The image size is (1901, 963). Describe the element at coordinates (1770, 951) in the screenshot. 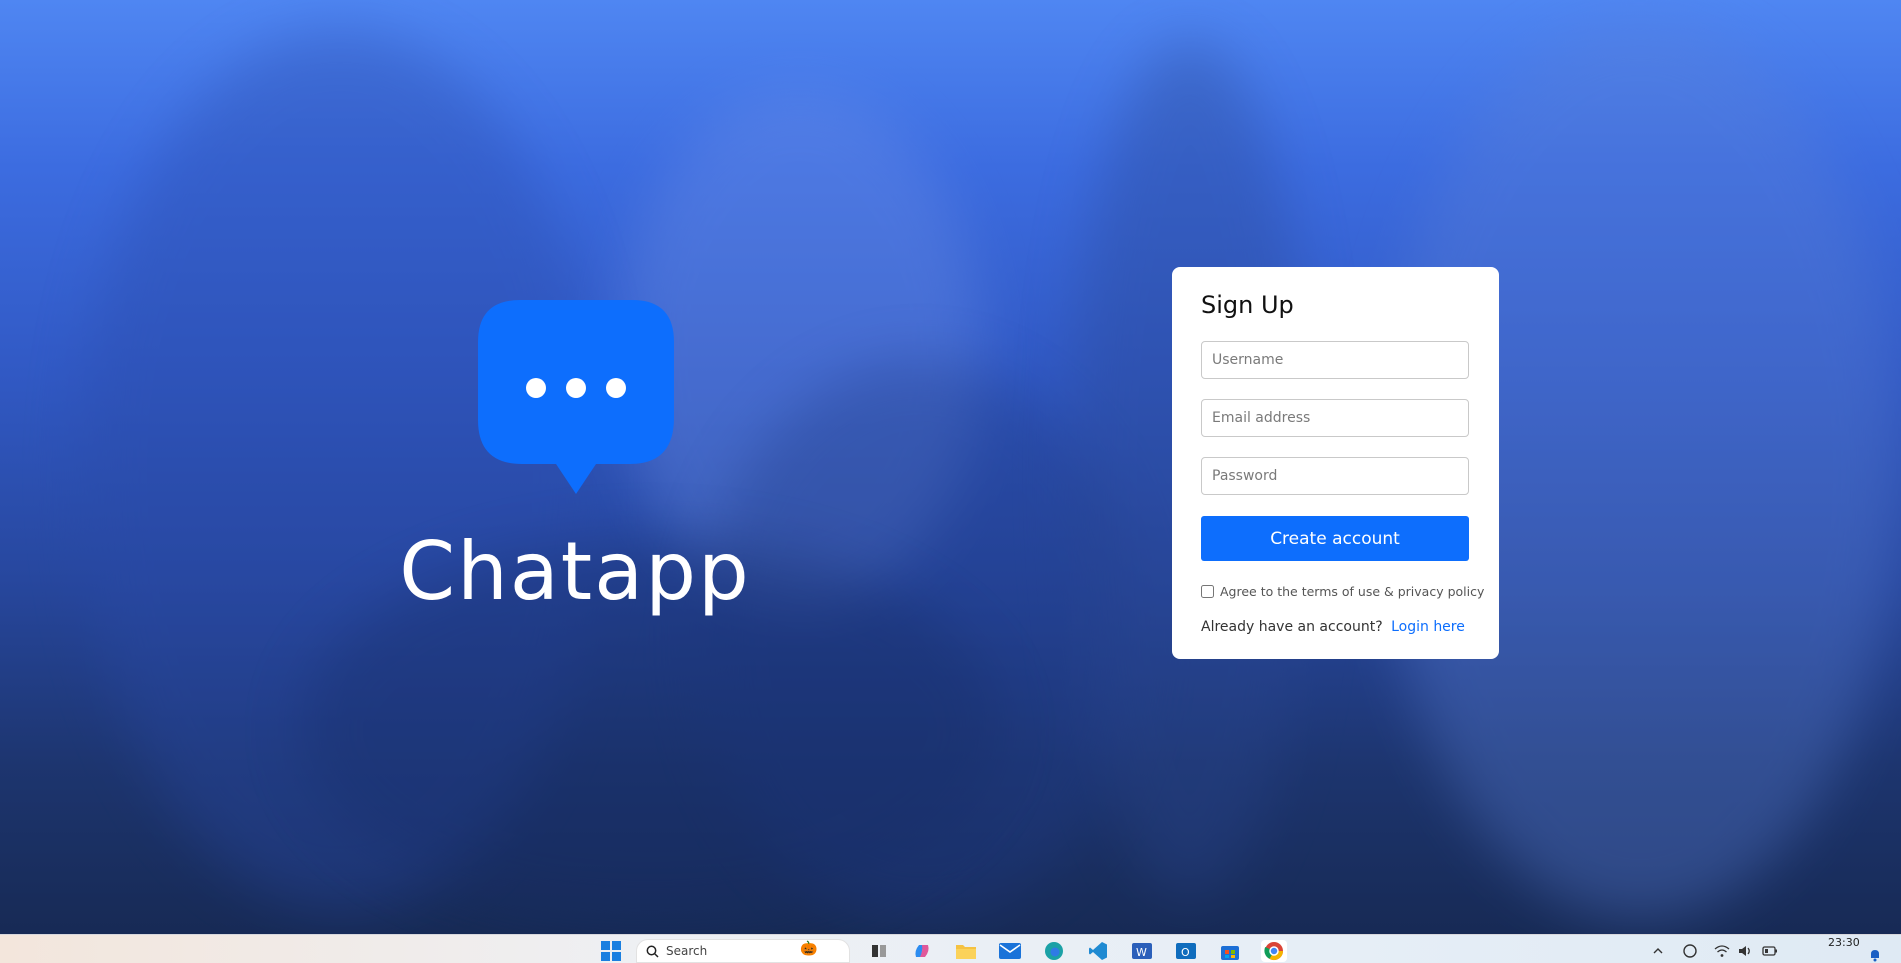

I see `battery-icon` at that location.